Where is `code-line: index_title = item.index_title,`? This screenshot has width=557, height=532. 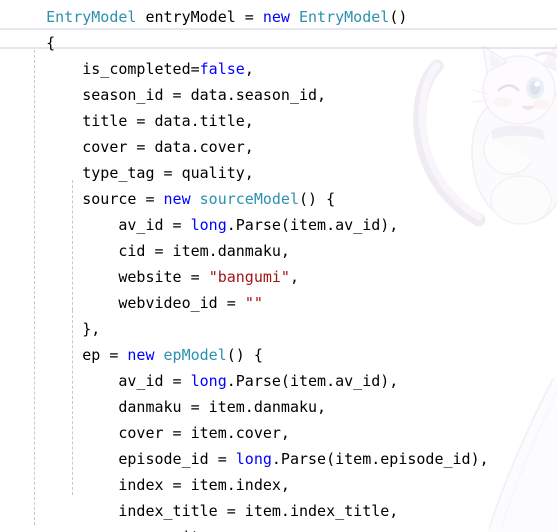
code-line: index_title = item.index_title, is located at coordinates (278, 511).